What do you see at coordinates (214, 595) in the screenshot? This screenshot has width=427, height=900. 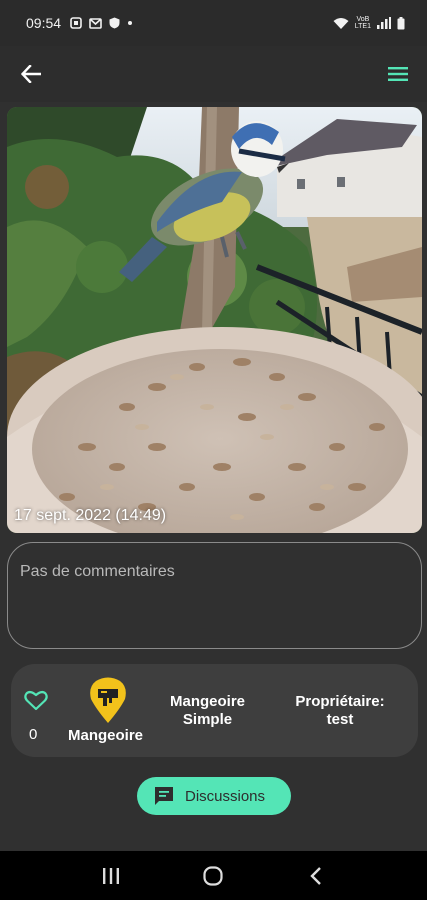 I see `comments-field: Pas de commentaires` at bounding box center [214, 595].